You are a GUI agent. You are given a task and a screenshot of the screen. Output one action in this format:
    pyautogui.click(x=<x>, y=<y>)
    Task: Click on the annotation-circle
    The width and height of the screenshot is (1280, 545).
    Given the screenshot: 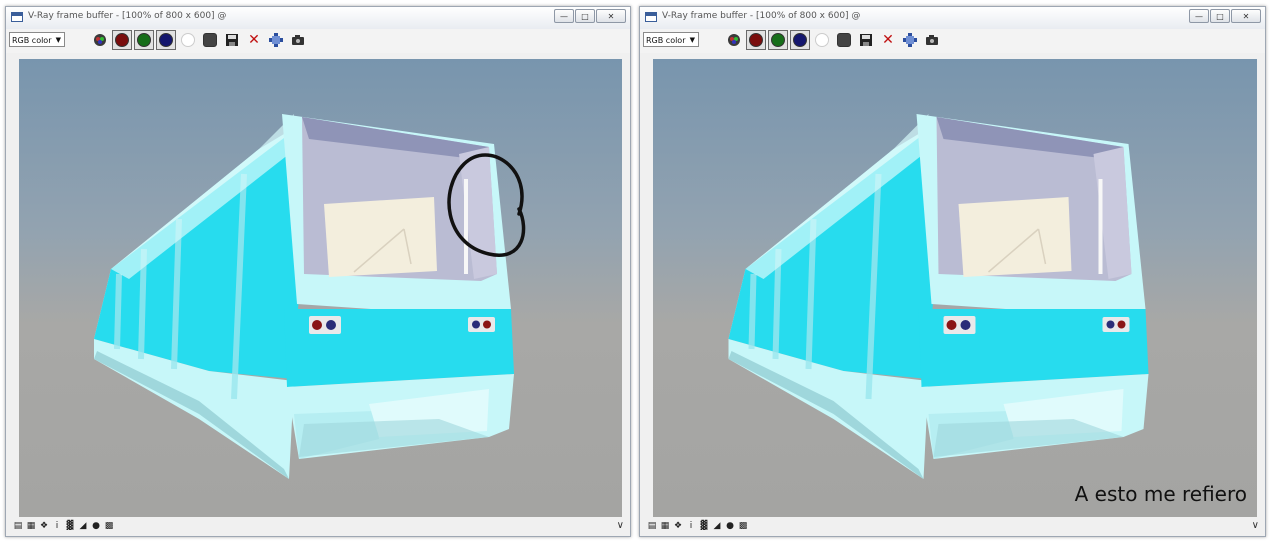 What is the action you would take?
    pyautogui.click(x=486, y=205)
    